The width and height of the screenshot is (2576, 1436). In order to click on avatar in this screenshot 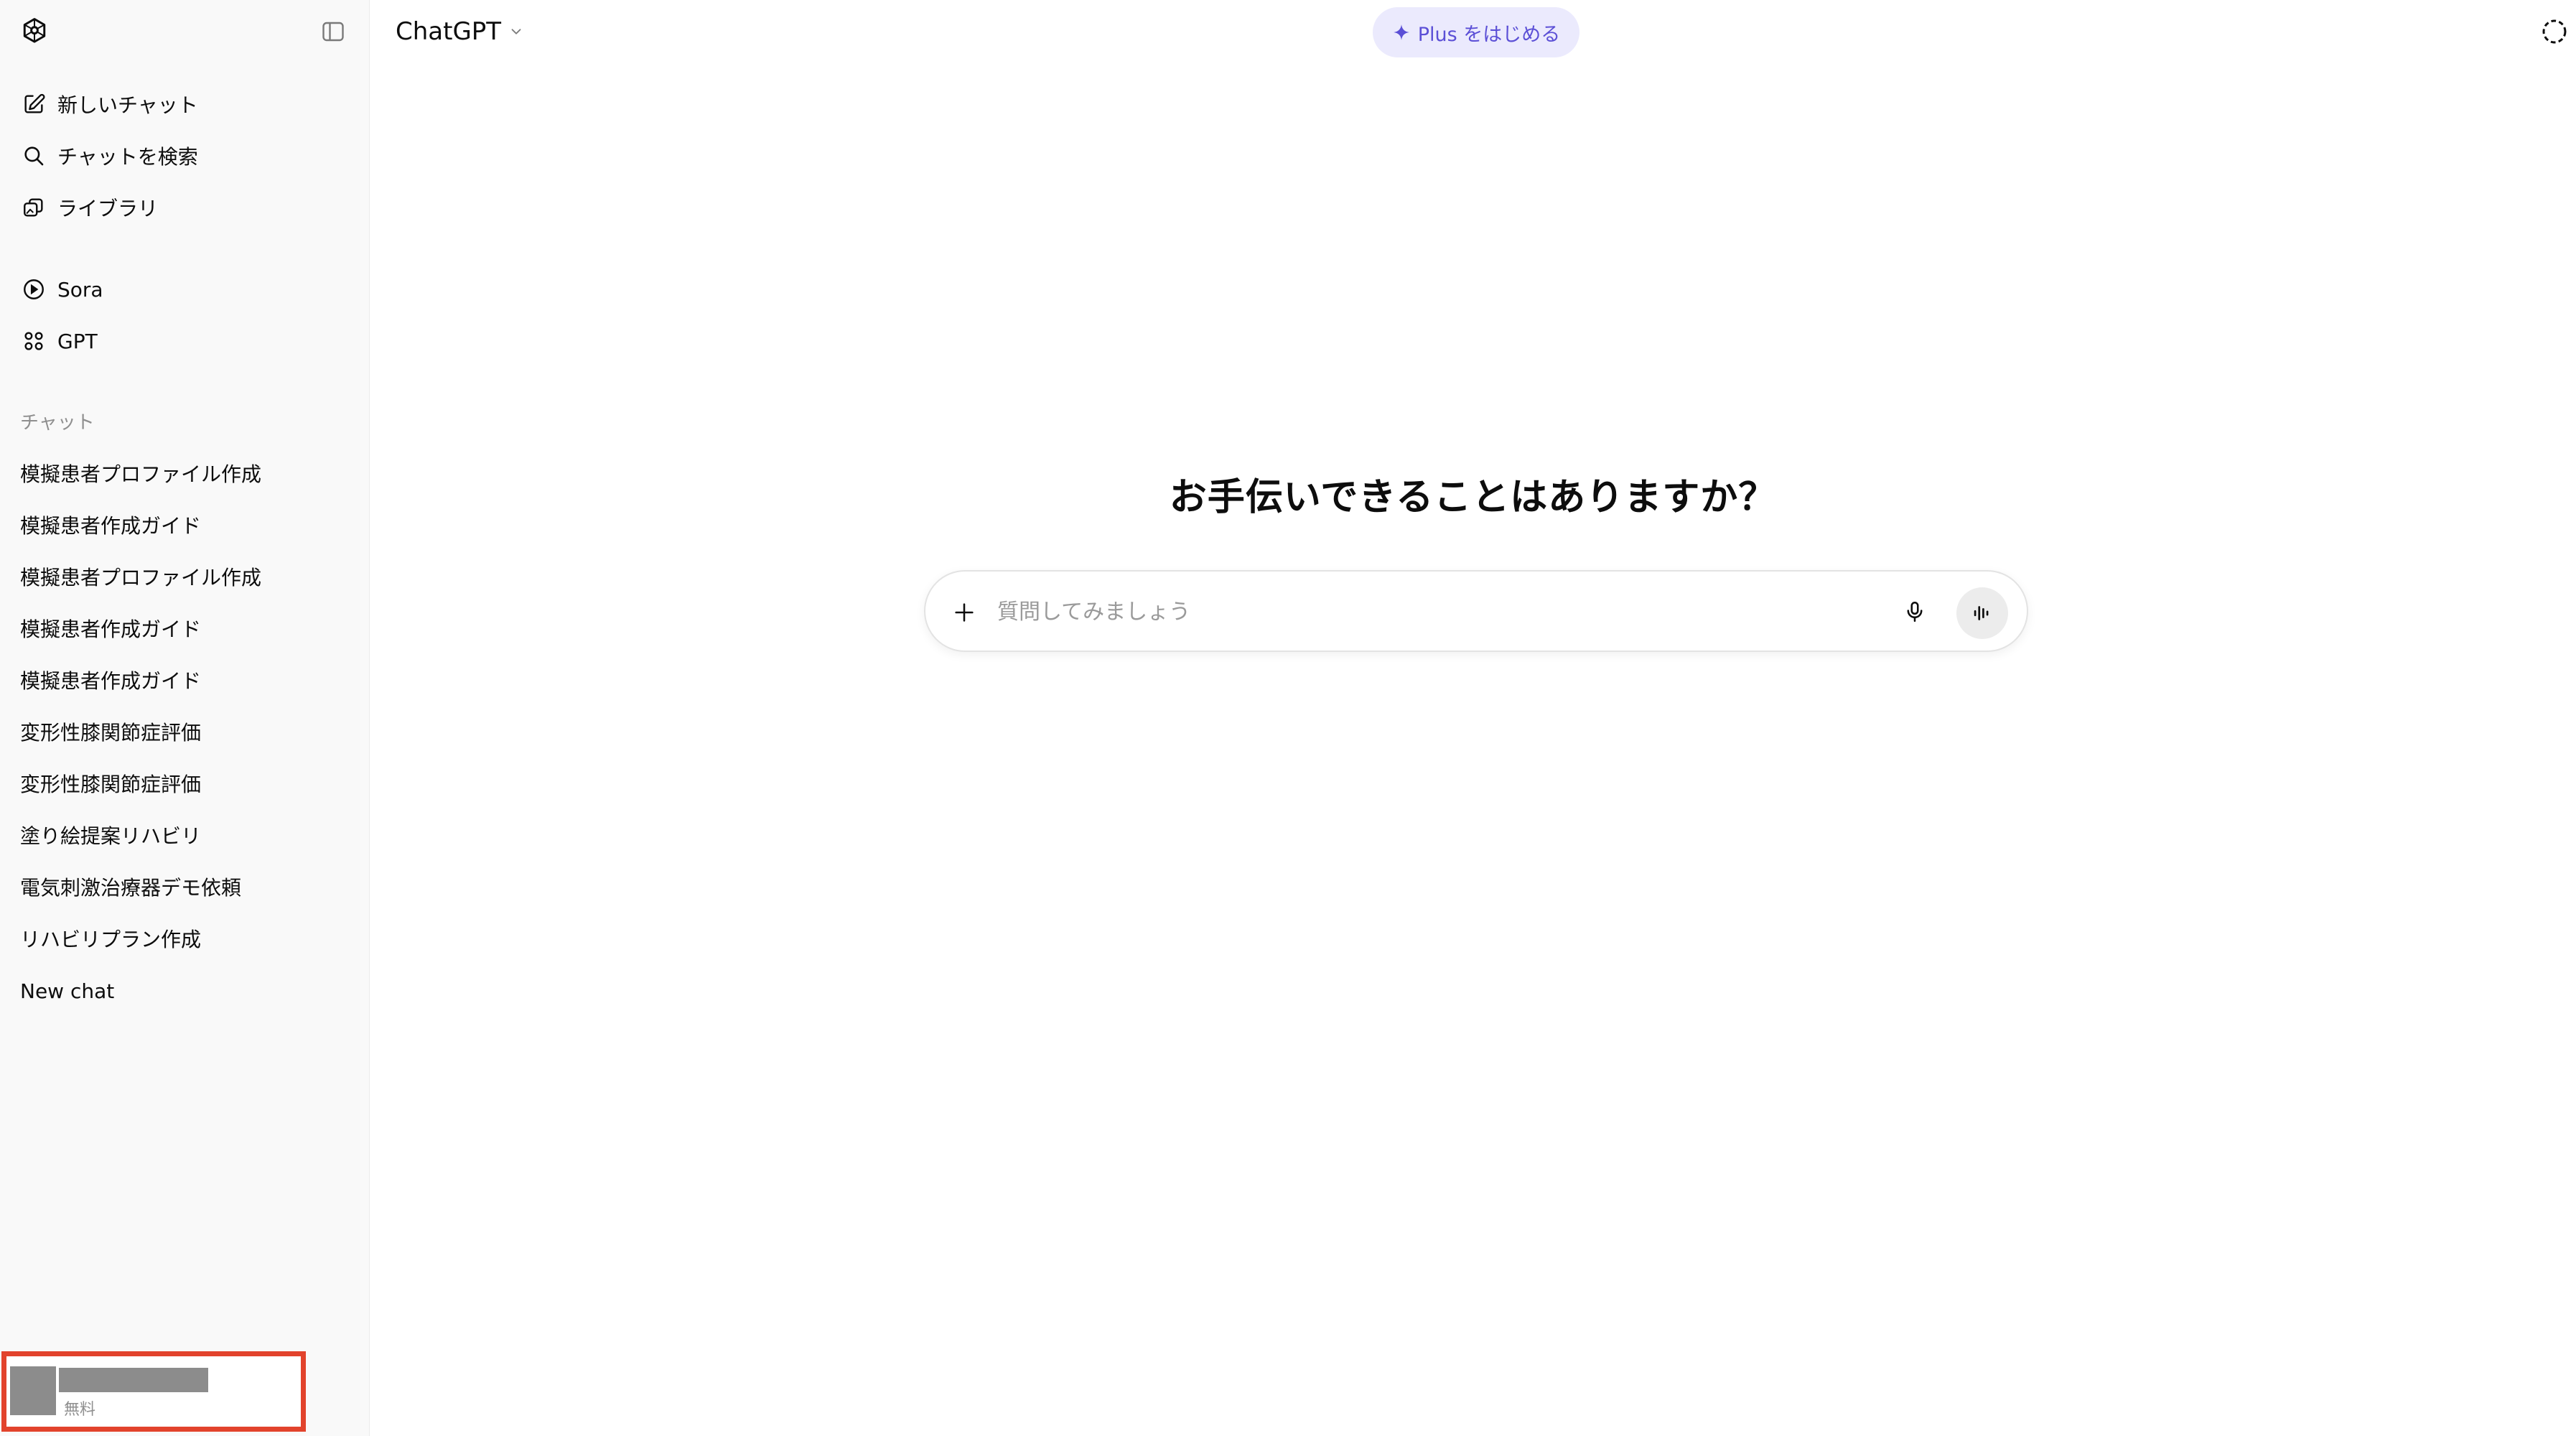, I will do `click(33, 1390)`.